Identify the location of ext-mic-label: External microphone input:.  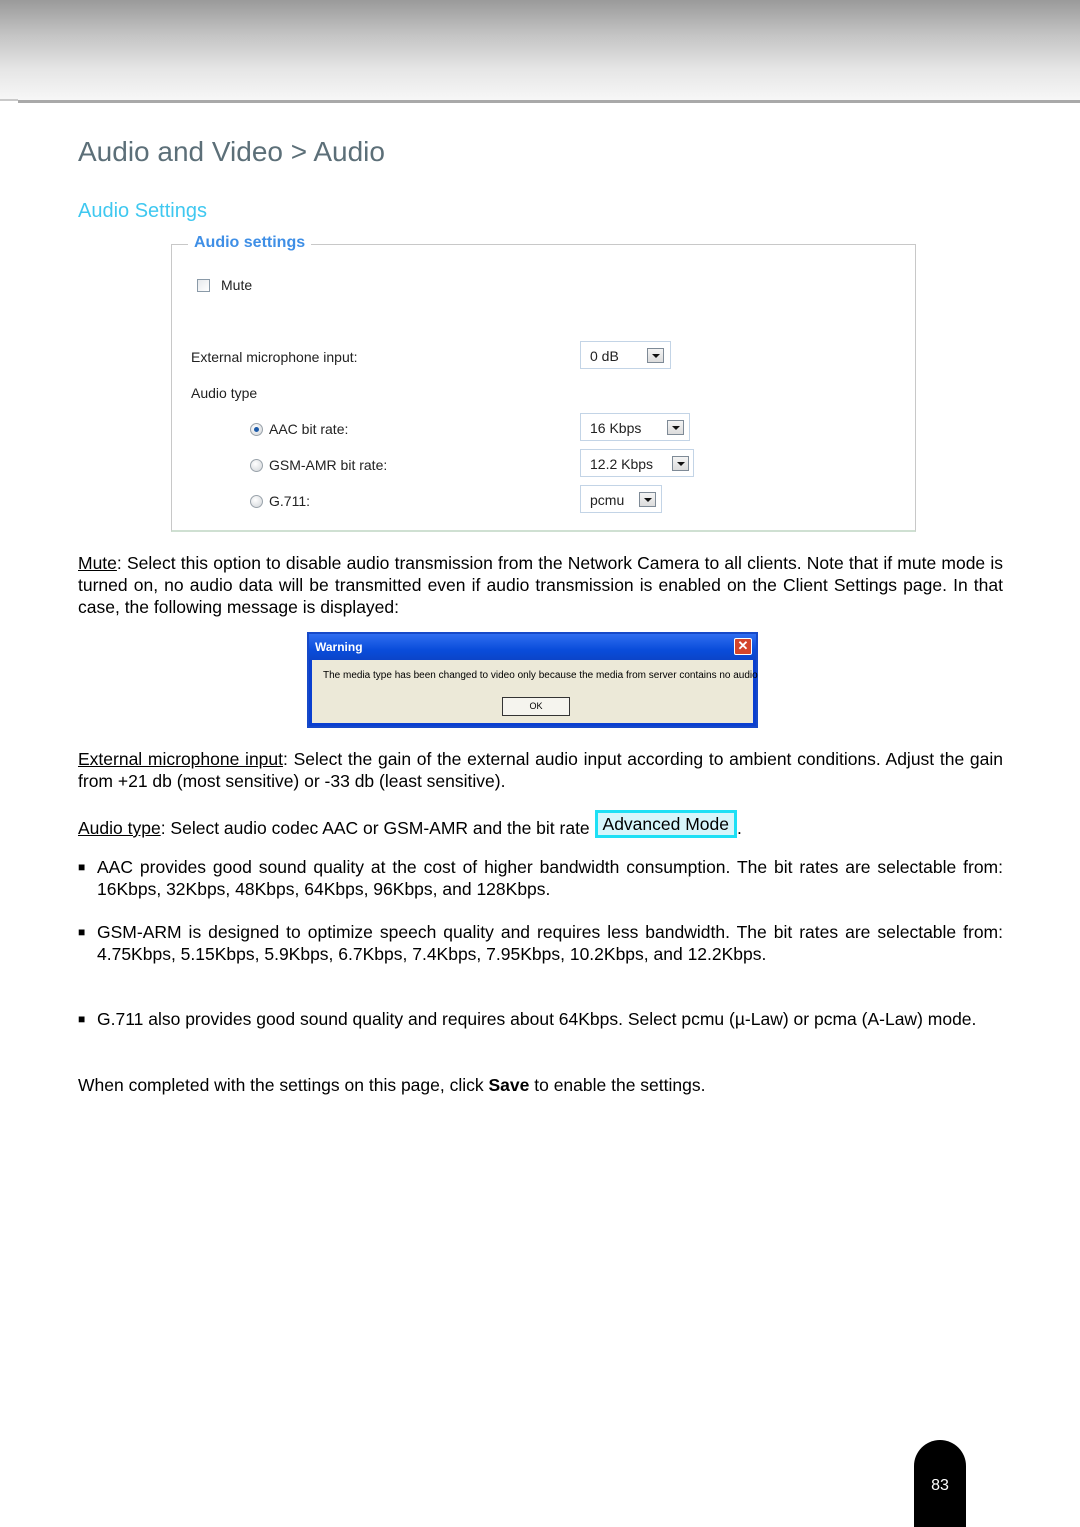
(274, 357).